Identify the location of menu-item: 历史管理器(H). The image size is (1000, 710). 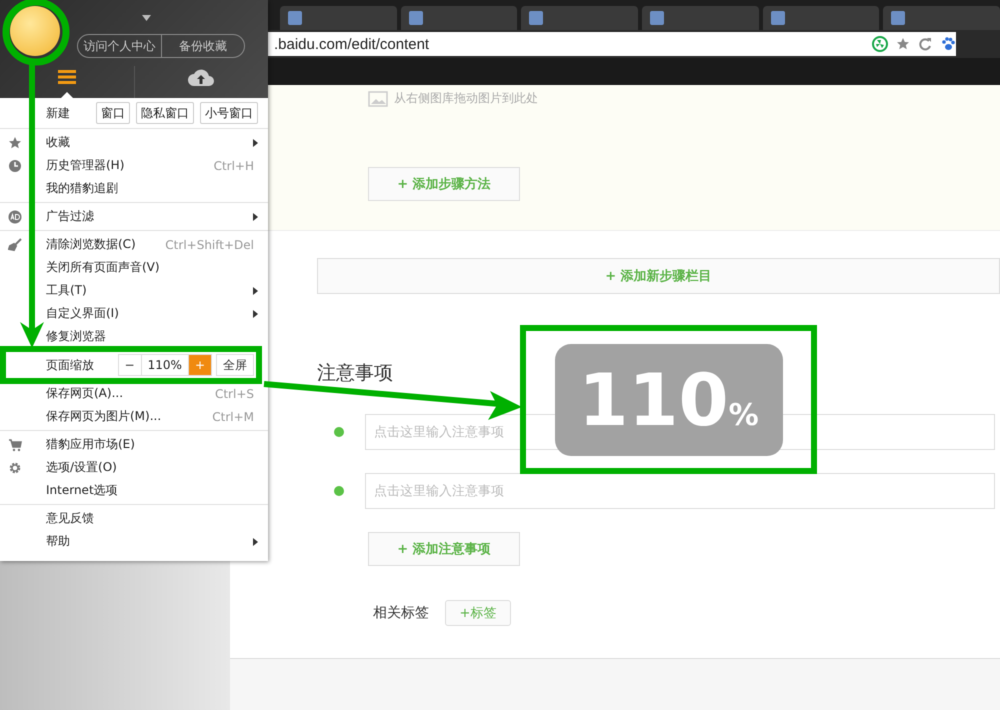
(130, 165).